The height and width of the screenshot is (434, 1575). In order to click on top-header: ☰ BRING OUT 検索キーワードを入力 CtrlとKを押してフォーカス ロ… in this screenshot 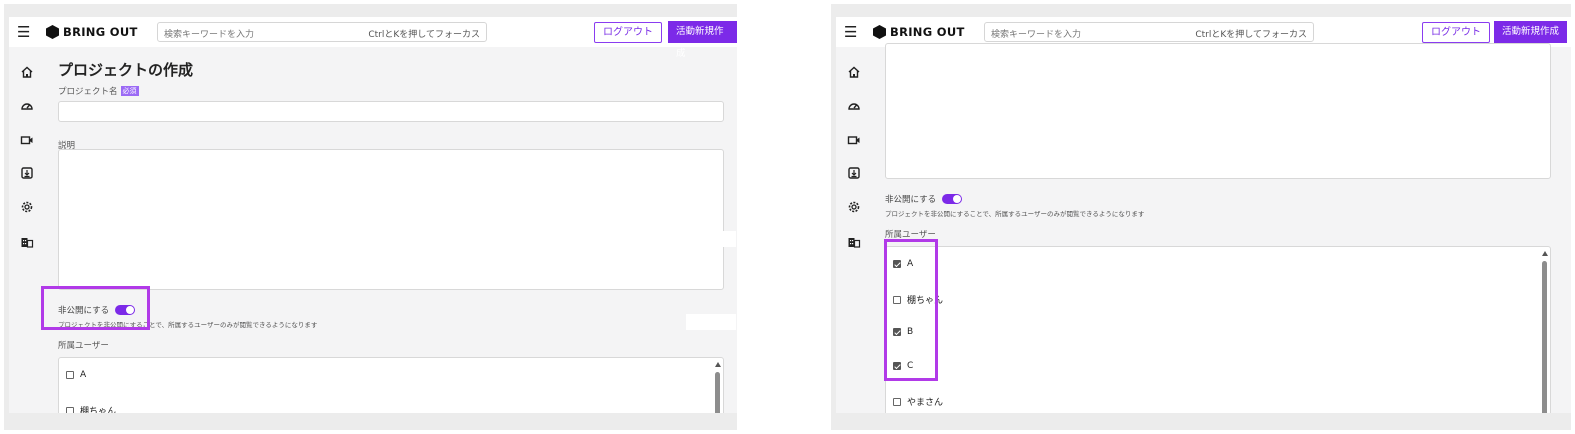, I will do `click(373, 38)`.